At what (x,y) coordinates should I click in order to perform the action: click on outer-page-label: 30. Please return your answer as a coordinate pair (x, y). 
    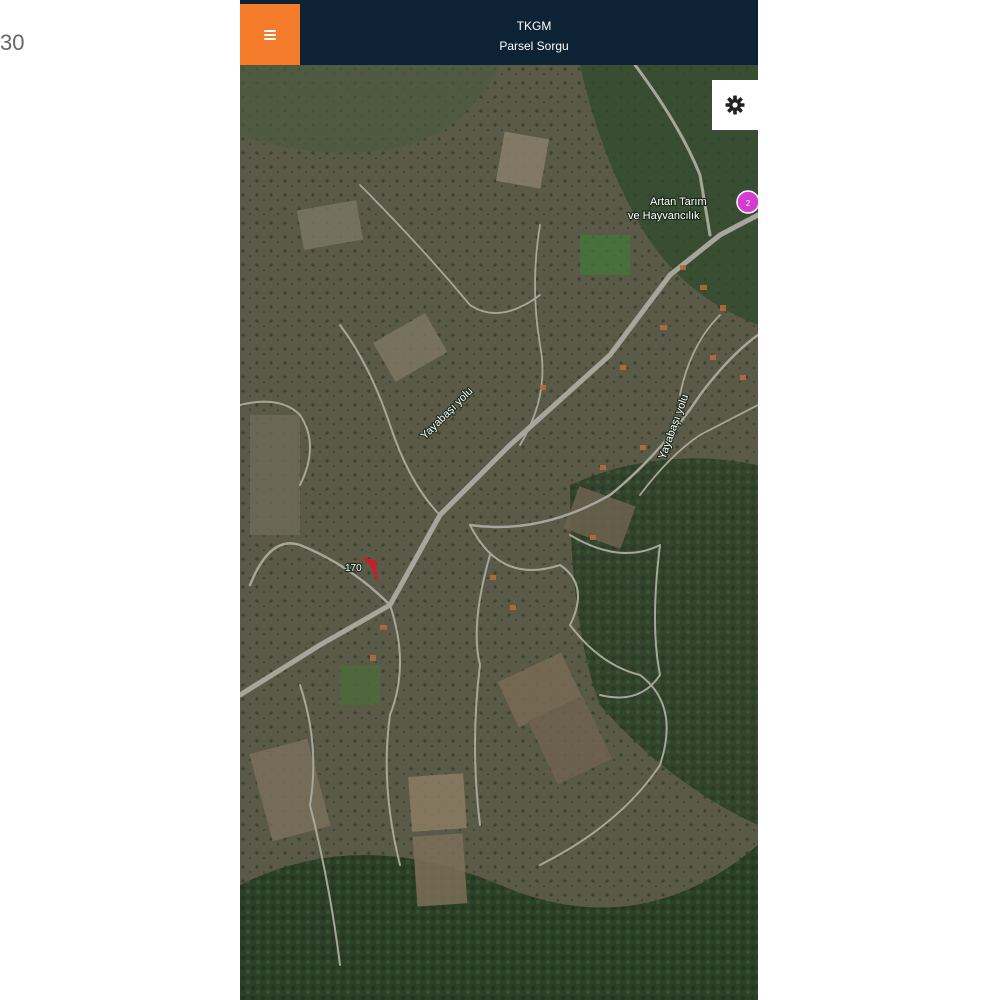
    Looking at the image, I should click on (12, 42).